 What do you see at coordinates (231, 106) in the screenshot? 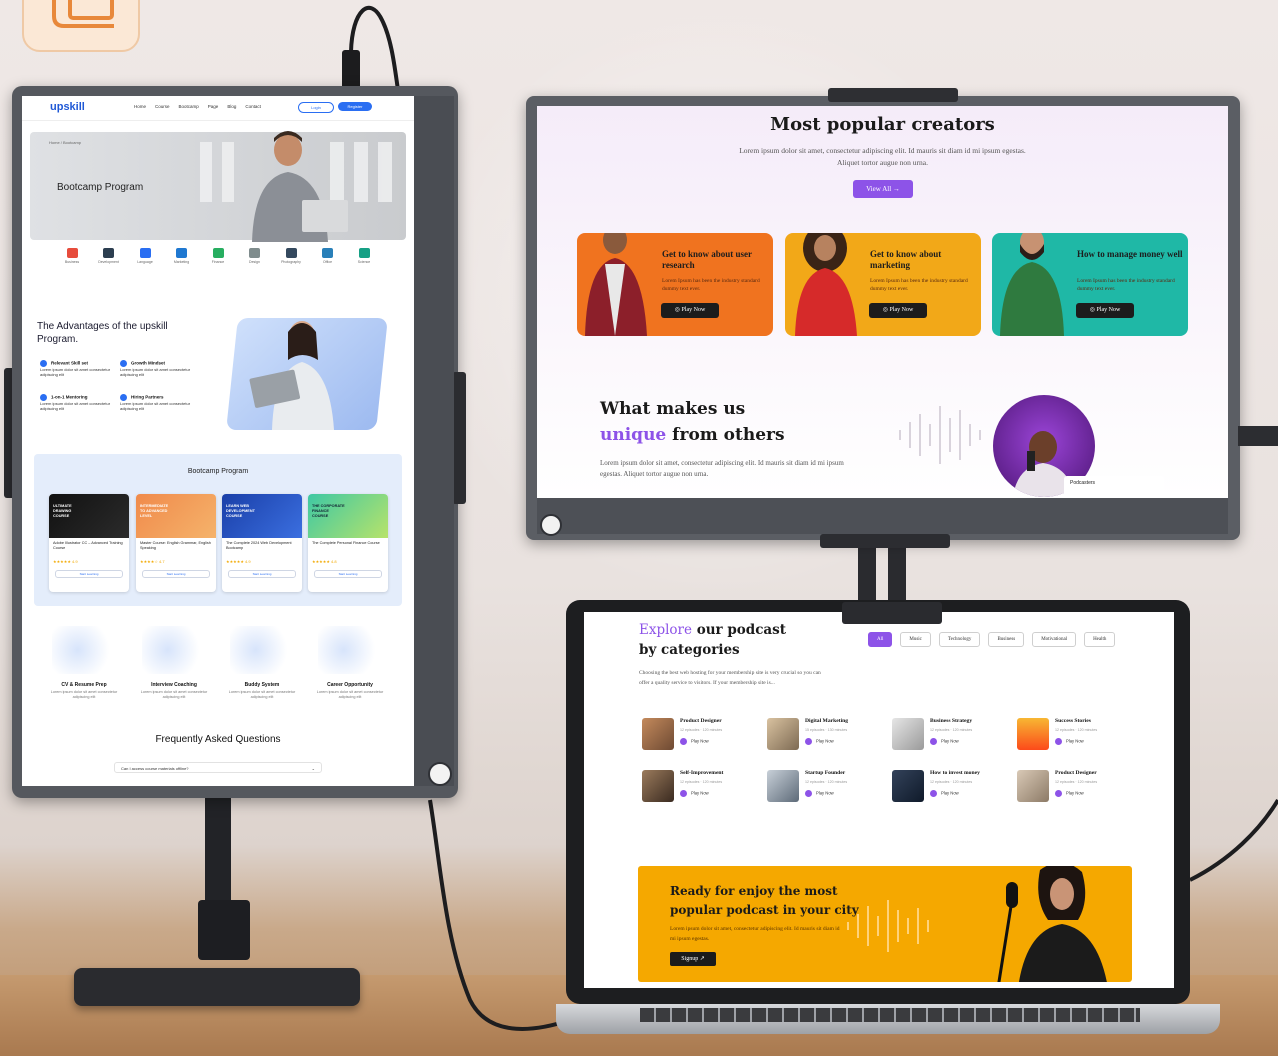
I see `nav-blog: Blog` at bounding box center [231, 106].